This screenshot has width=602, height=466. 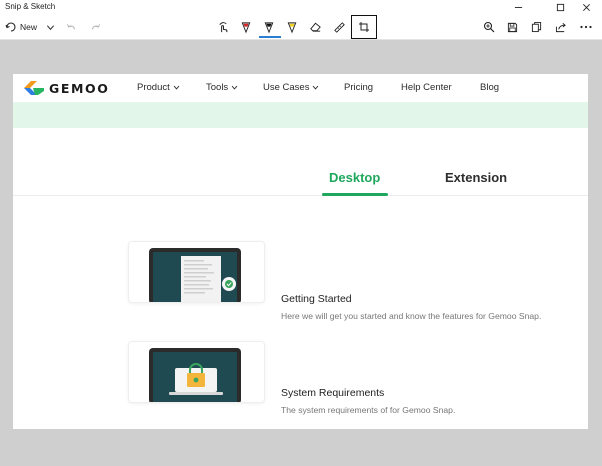 I want to click on highlighter-button, so click(x=292, y=27).